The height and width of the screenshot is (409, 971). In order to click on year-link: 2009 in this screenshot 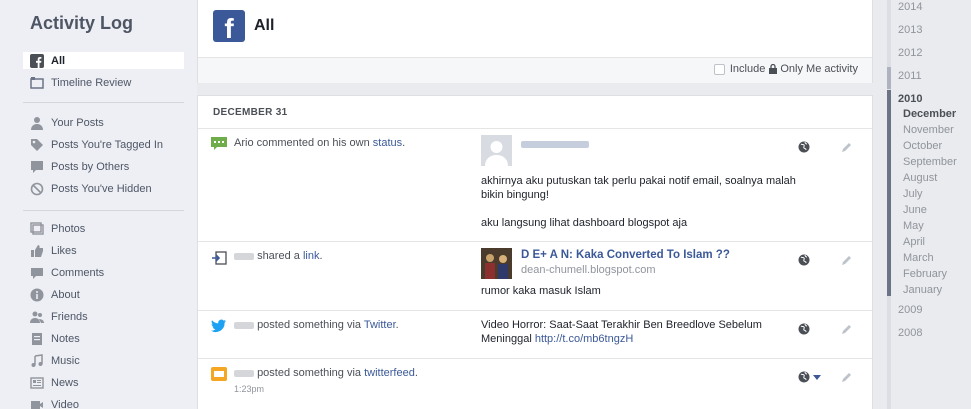, I will do `click(910, 310)`.